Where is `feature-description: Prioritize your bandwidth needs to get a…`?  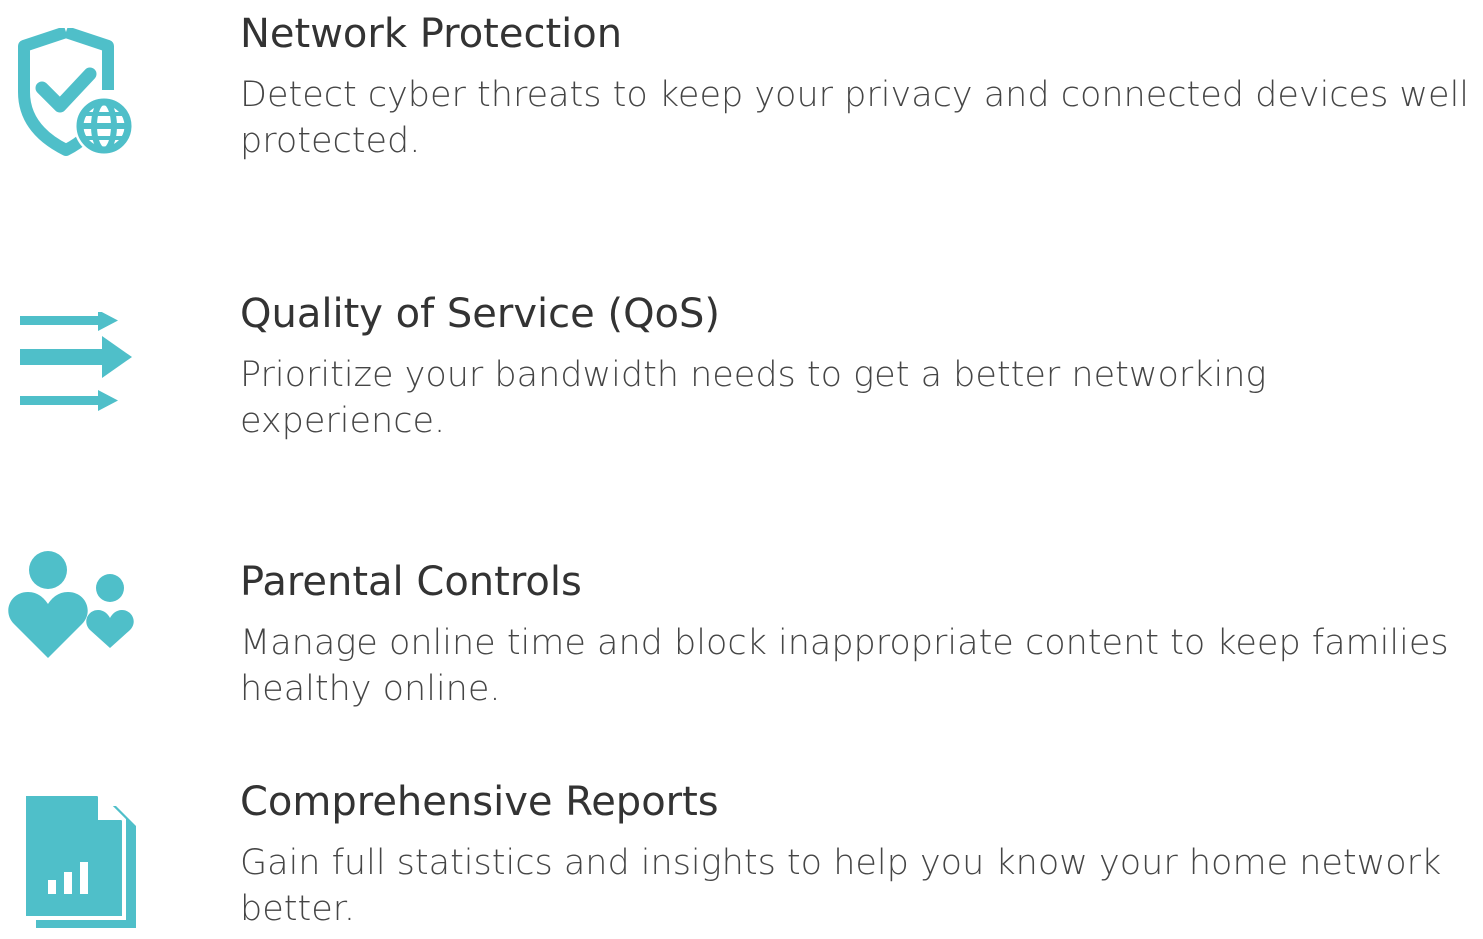 feature-description: Prioritize your bandwidth needs to get a… is located at coordinates (753, 398).